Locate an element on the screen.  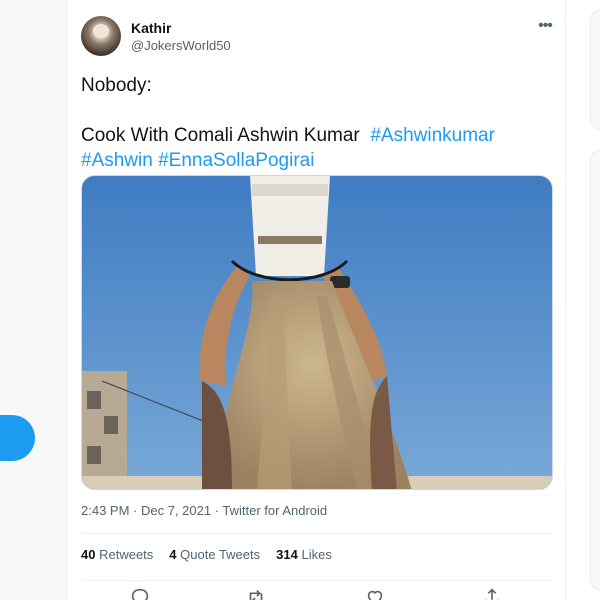
retweets-count: 40 is located at coordinates (88, 554).